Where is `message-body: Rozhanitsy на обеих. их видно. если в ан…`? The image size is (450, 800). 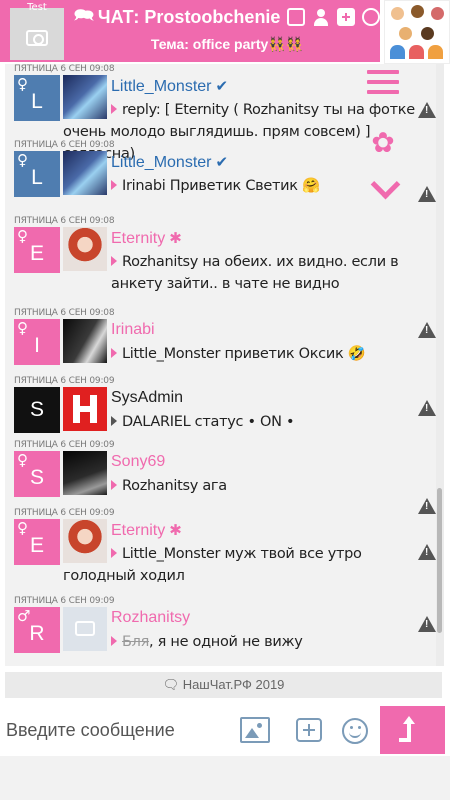 message-body: Rozhanitsy на обеих. их видно. если в ан… is located at coordinates (255, 273).